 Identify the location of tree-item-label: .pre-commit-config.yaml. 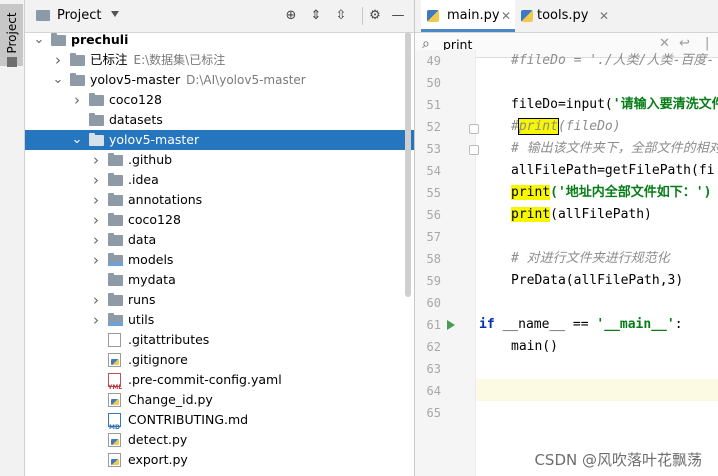
(205, 379).